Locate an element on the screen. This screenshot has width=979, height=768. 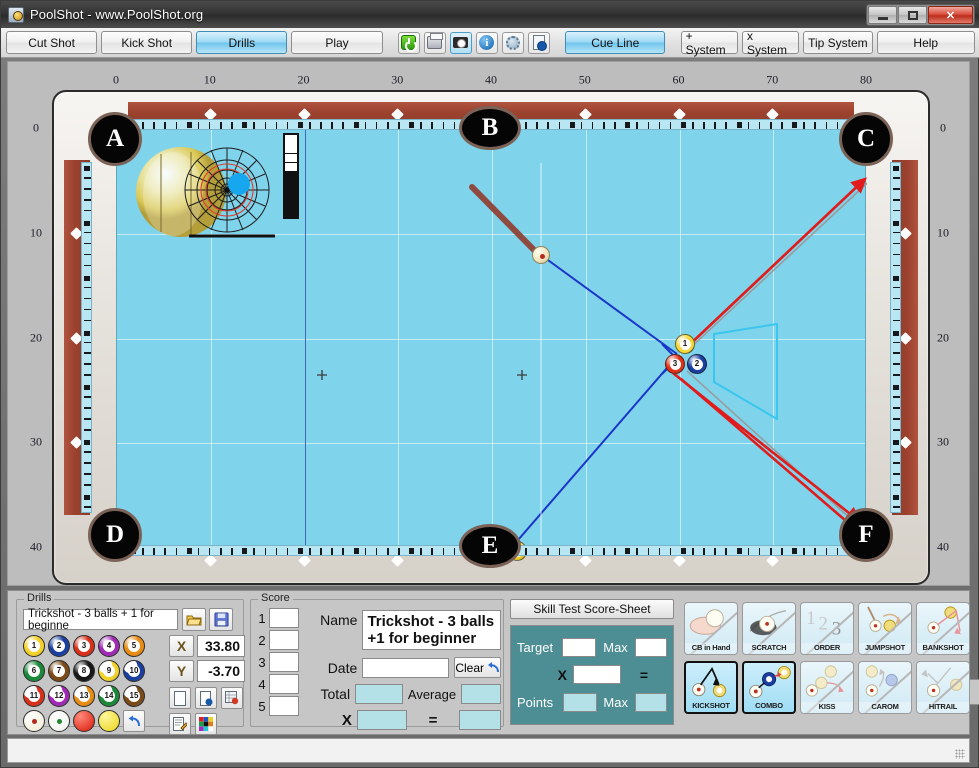
ball-3: 3 is located at coordinates (675, 364).